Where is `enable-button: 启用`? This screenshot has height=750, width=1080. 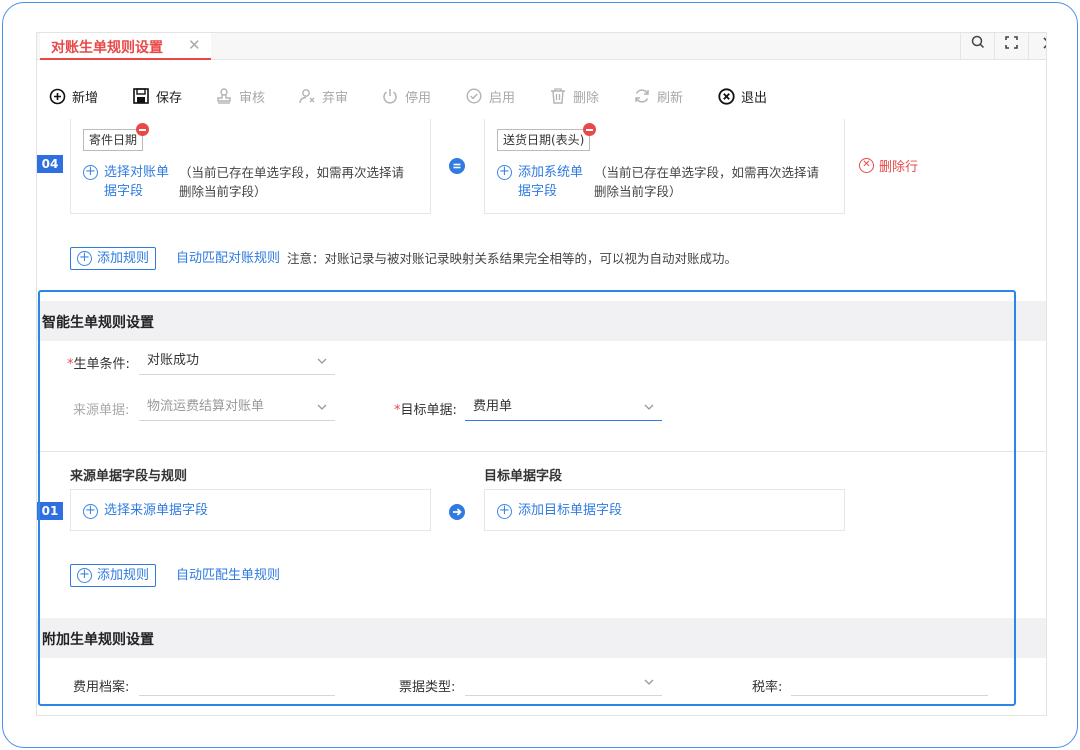
enable-button: 启用 is located at coordinates (490, 96).